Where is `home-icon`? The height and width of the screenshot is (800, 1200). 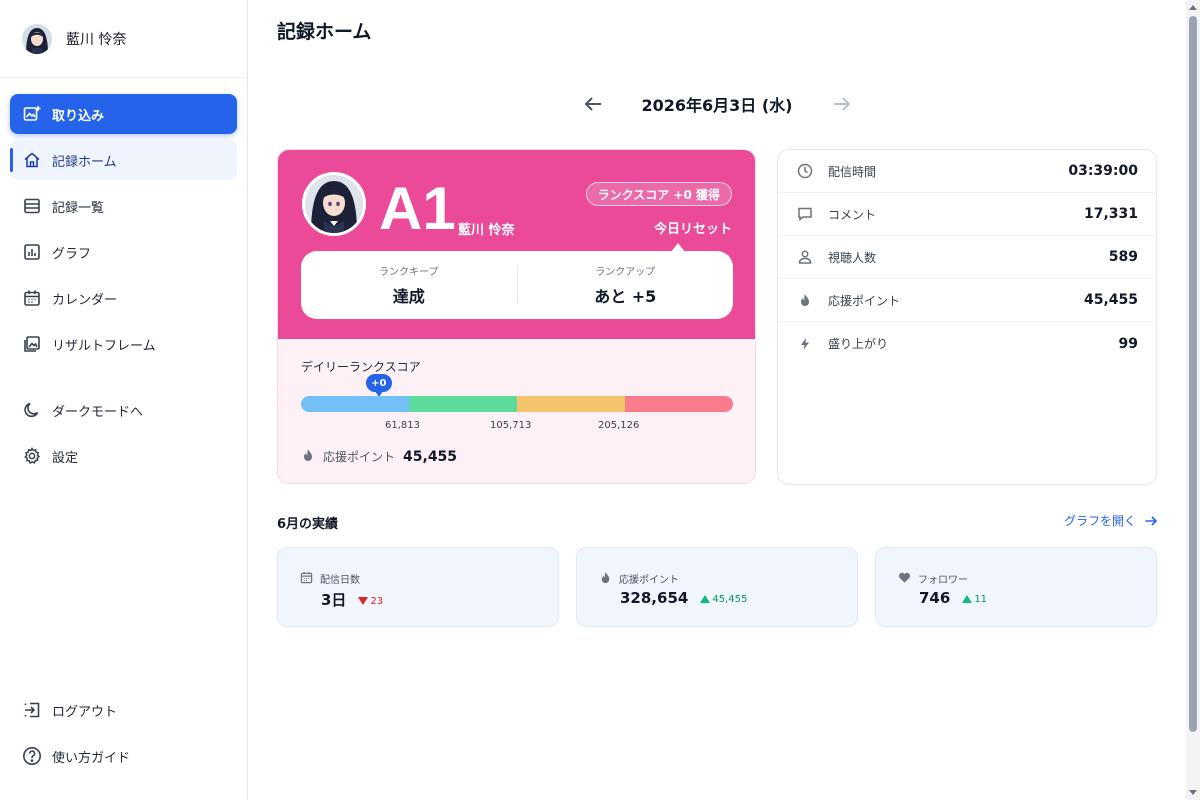 home-icon is located at coordinates (32, 160).